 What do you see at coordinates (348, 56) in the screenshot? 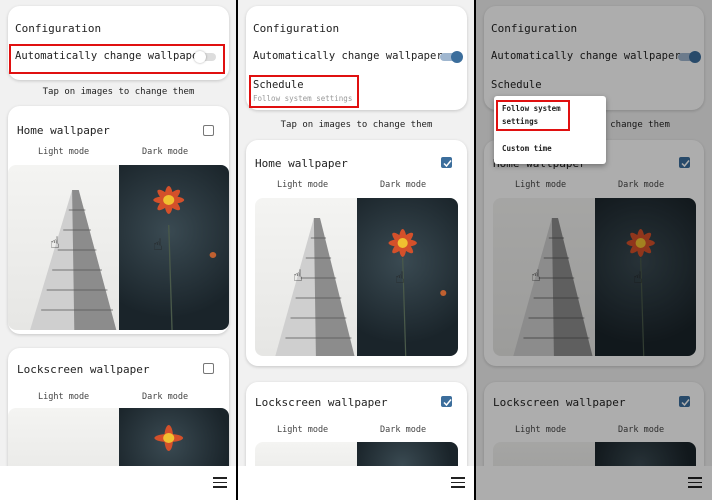
I see `auto-change-label: Automatically change wallpaper` at bounding box center [348, 56].